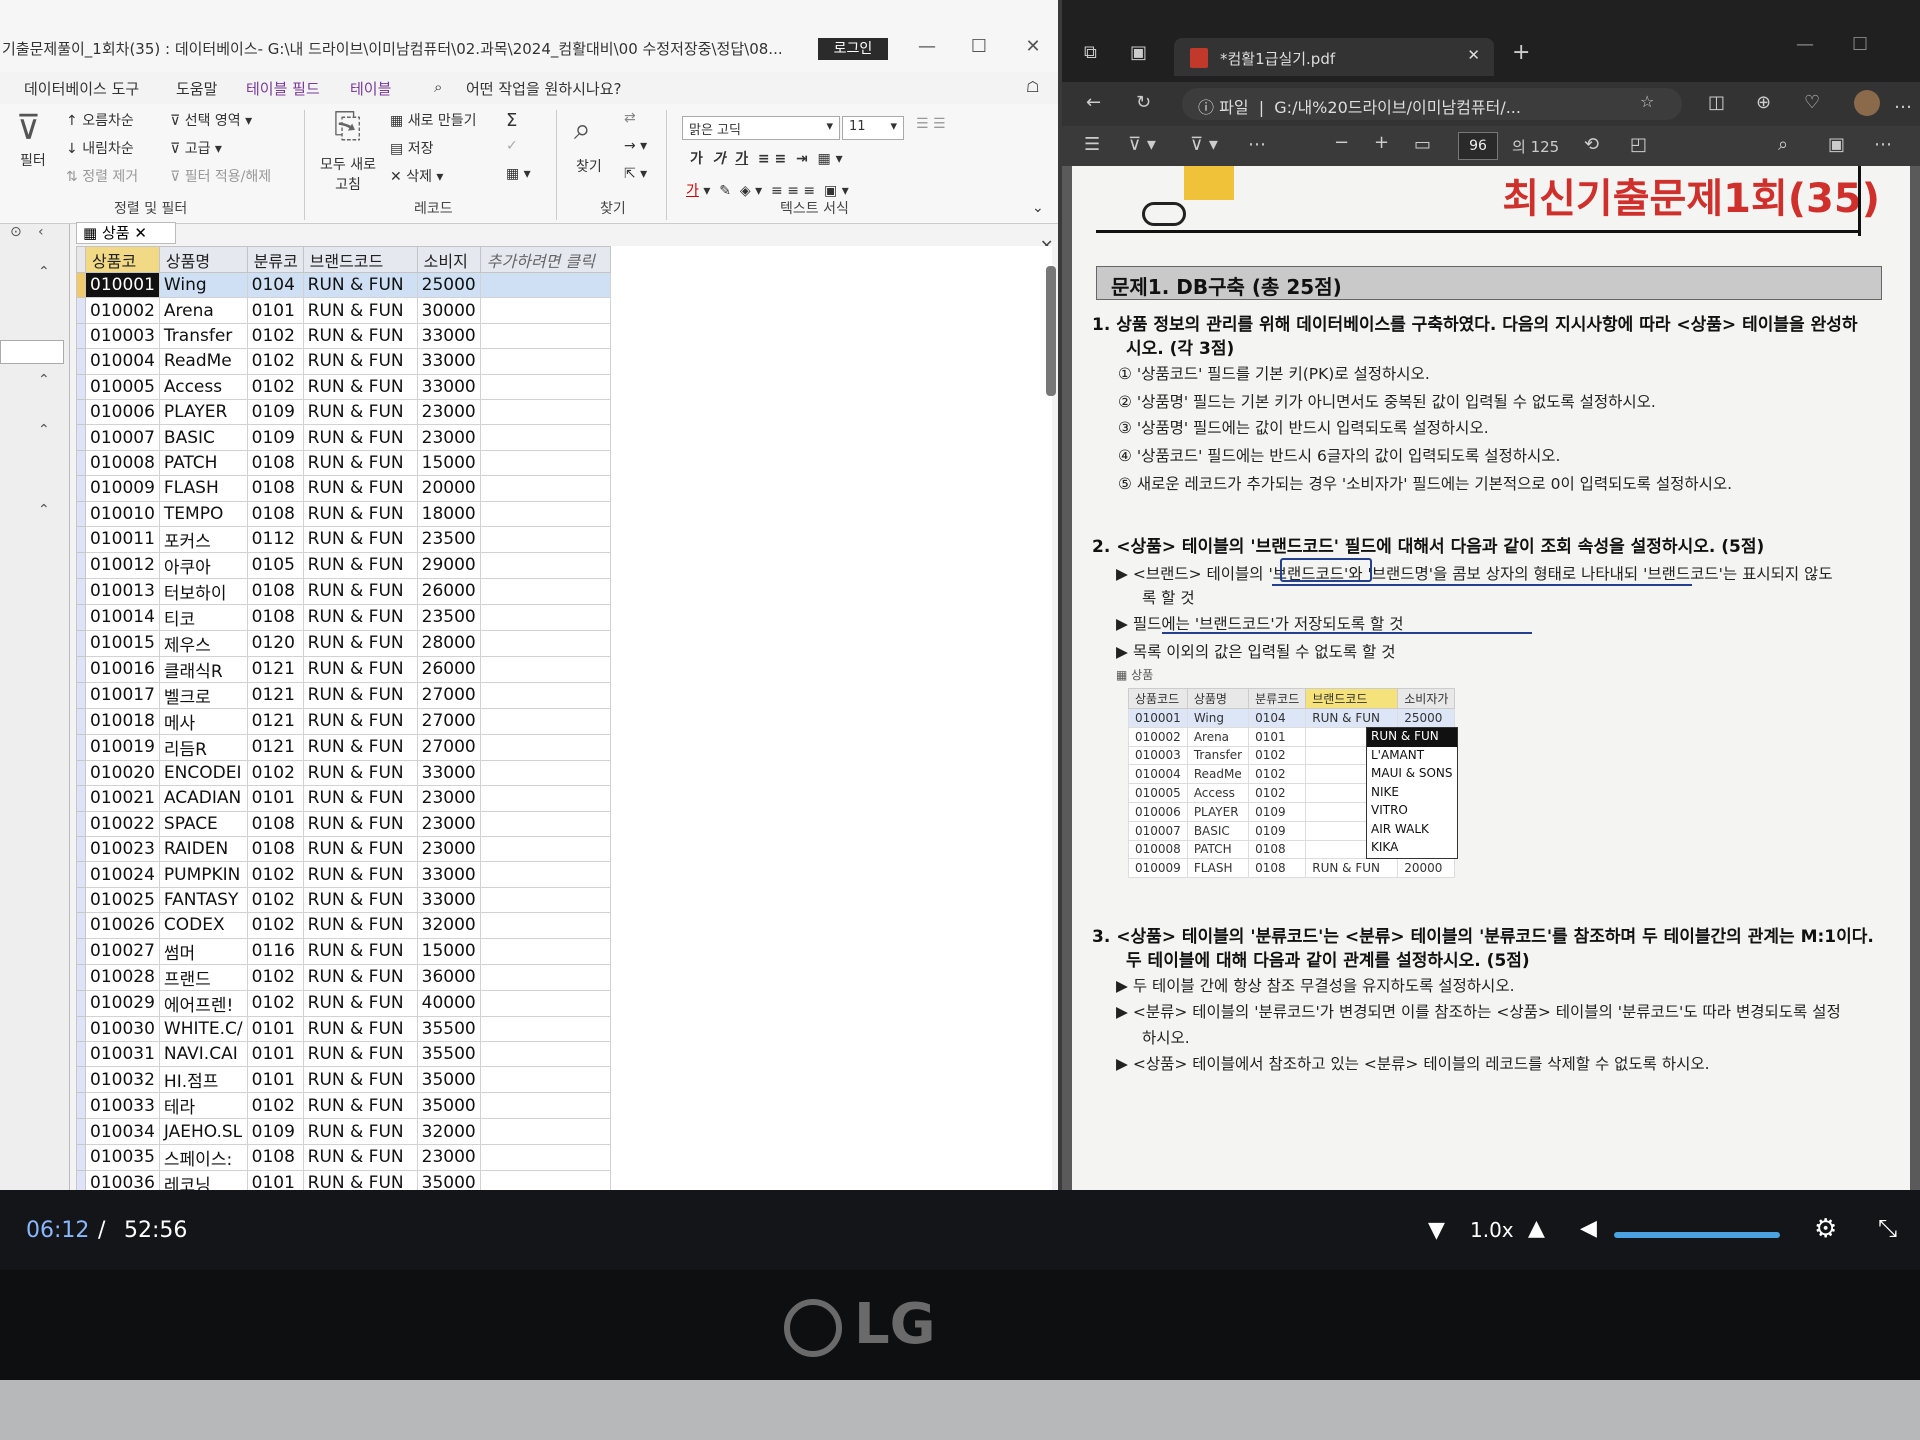 The image size is (1920, 1440). I want to click on table-cell: Access, so click(203, 386).